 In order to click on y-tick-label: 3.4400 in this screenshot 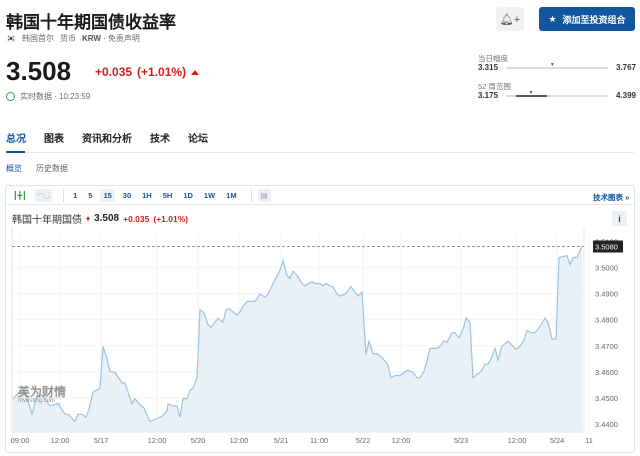, I will do `click(606, 424)`.